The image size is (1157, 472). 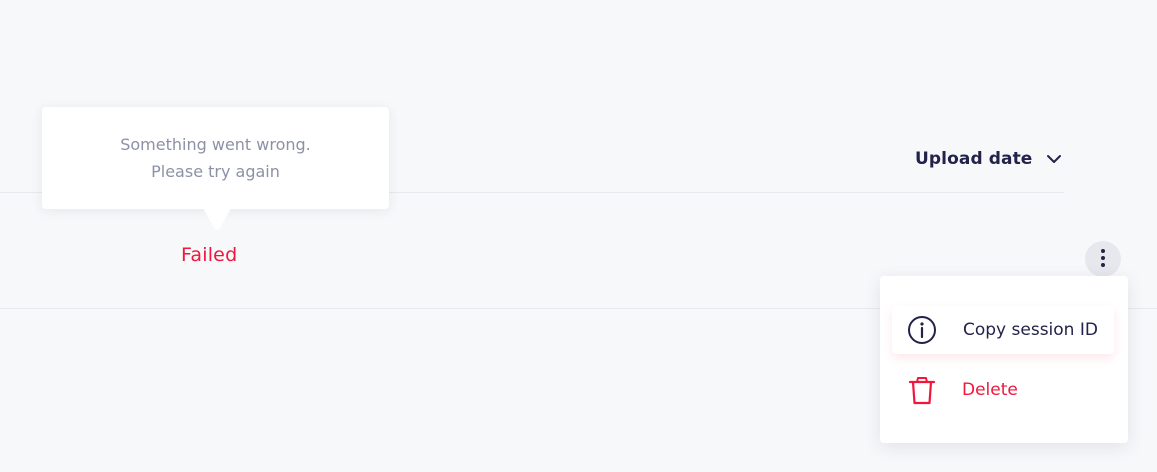 What do you see at coordinates (974, 159) in the screenshot?
I see `sort-label: Upload date` at bounding box center [974, 159].